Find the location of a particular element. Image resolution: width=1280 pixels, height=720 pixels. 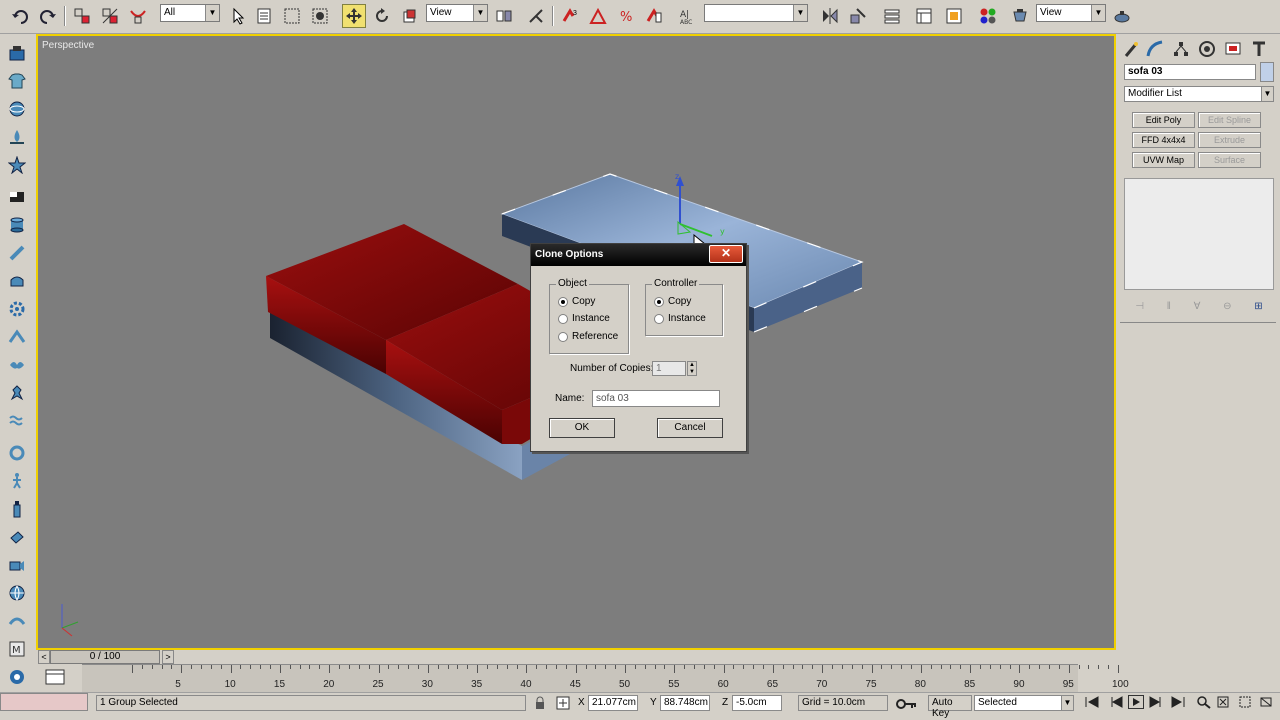

wave-icon is located at coordinates (17, 421).